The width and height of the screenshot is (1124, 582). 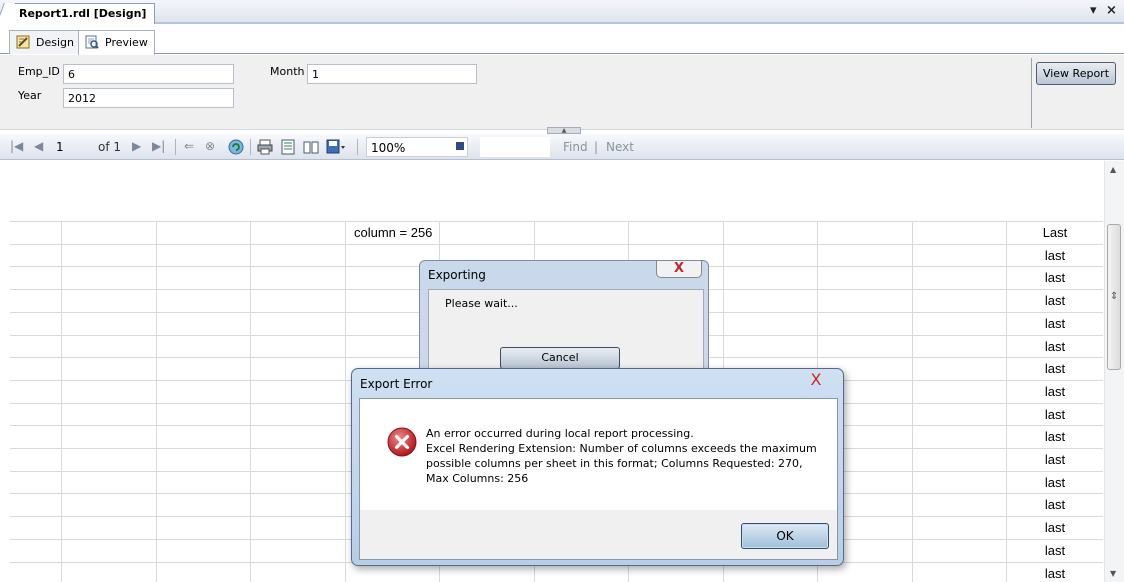 I want to click on year-label: Year, so click(x=30, y=95).